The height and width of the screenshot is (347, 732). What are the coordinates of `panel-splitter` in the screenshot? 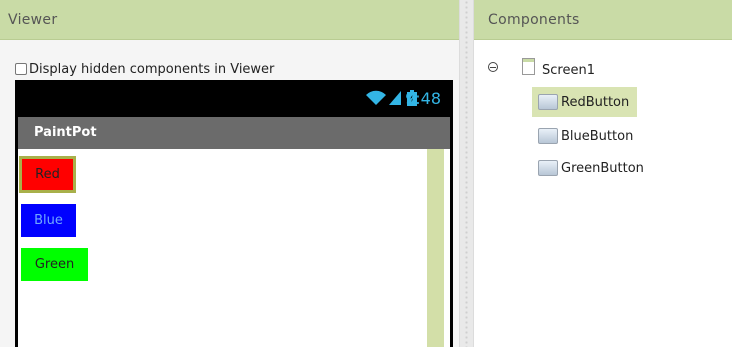 It's located at (466, 173).